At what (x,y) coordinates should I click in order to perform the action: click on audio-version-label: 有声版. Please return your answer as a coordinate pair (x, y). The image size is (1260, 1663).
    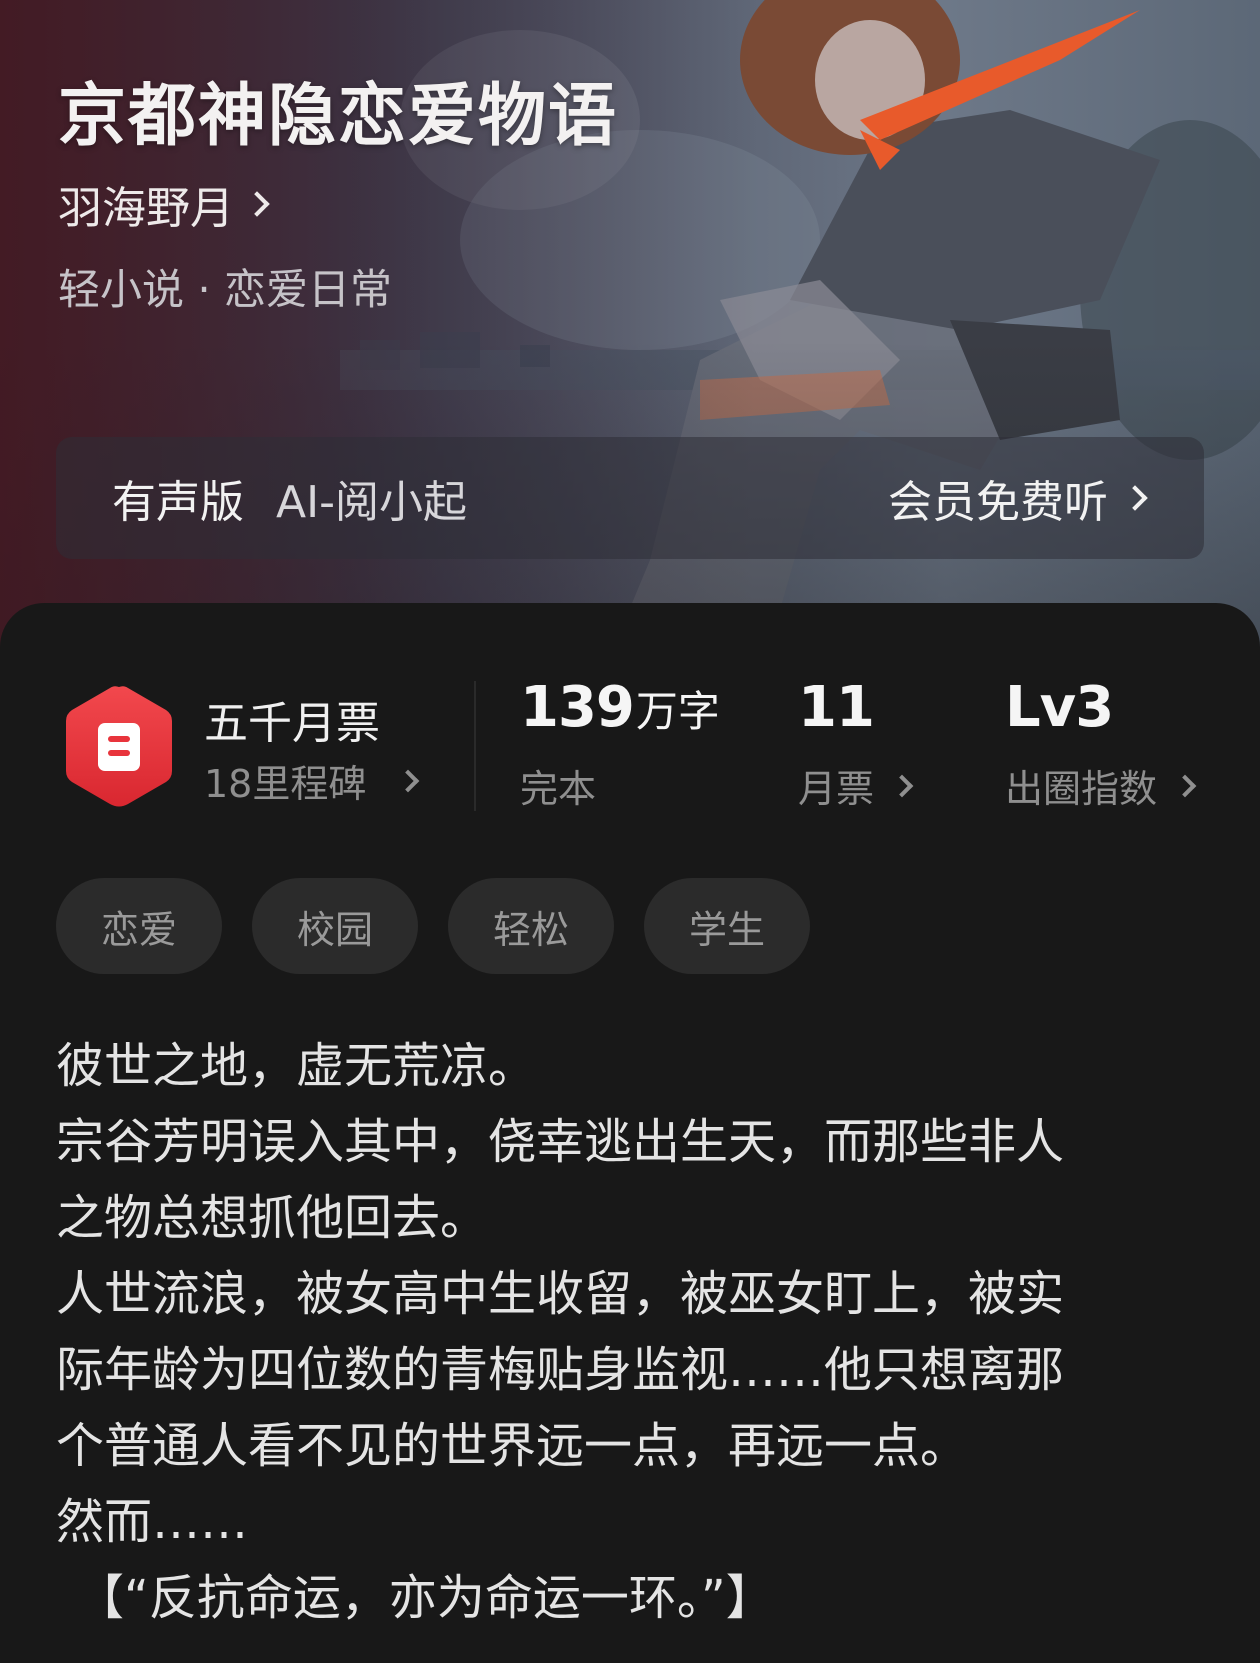
    Looking at the image, I should click on (178, 502).